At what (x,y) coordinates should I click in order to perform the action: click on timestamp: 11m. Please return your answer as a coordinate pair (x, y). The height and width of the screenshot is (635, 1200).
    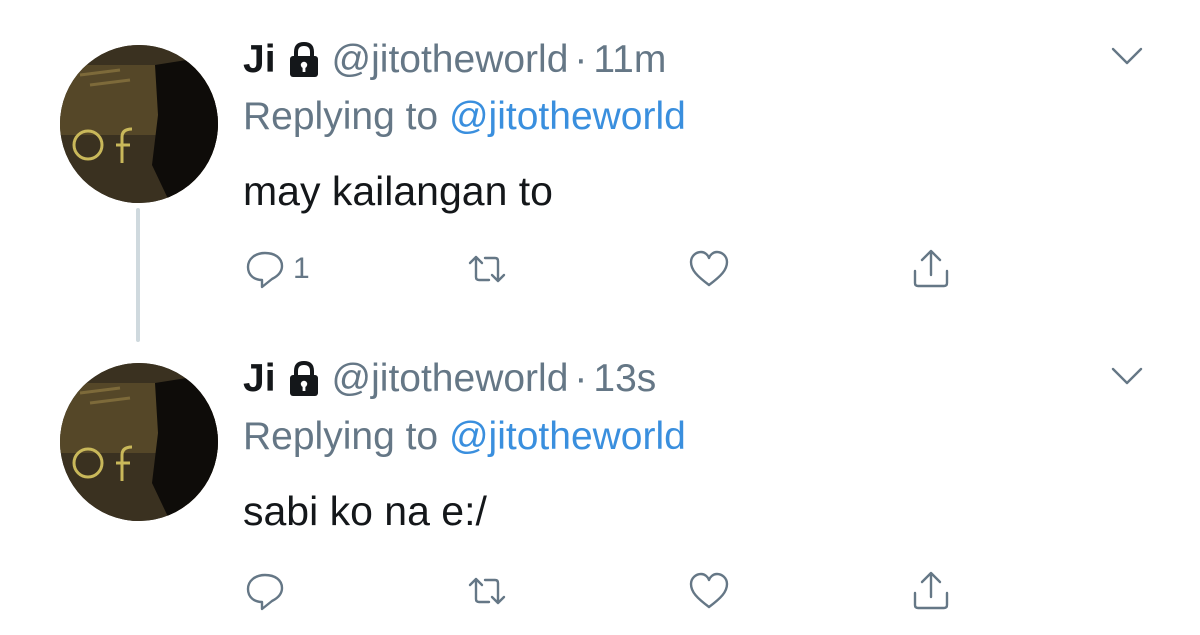
    Looking at the image, I should click on (629, 60).